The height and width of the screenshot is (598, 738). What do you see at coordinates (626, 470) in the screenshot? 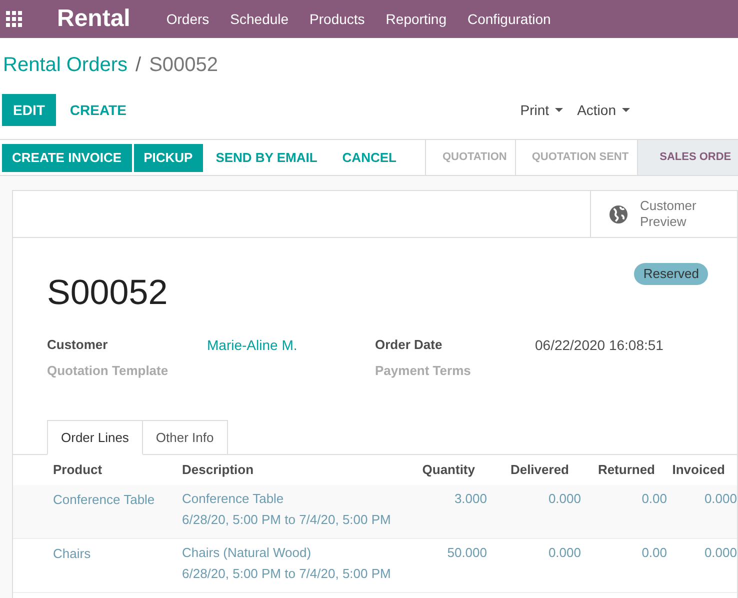
I see `column-header: Returned` at bounding box center [626, 470].